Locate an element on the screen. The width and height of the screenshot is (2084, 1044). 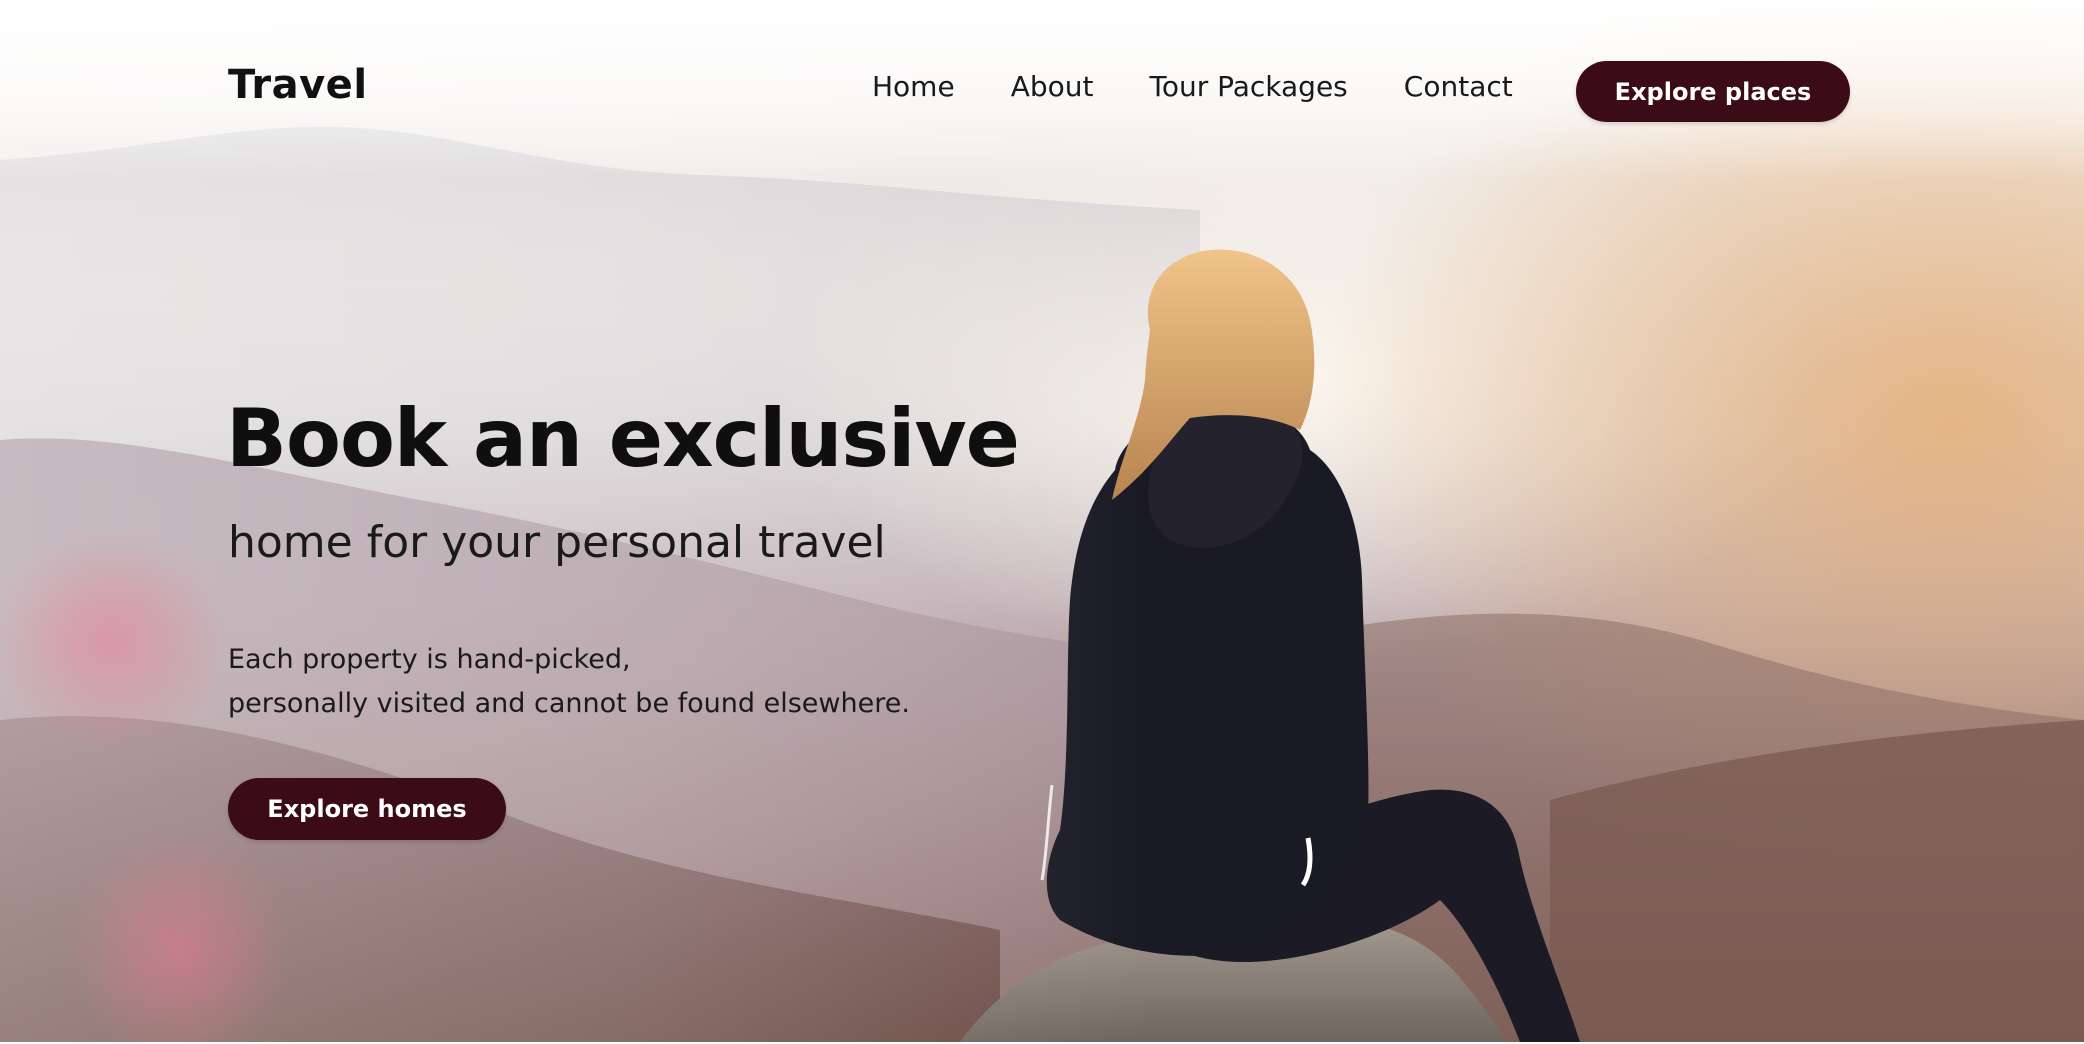
main-nav: Home About Tour Packages Contact is located at coordinates (1220, 86).